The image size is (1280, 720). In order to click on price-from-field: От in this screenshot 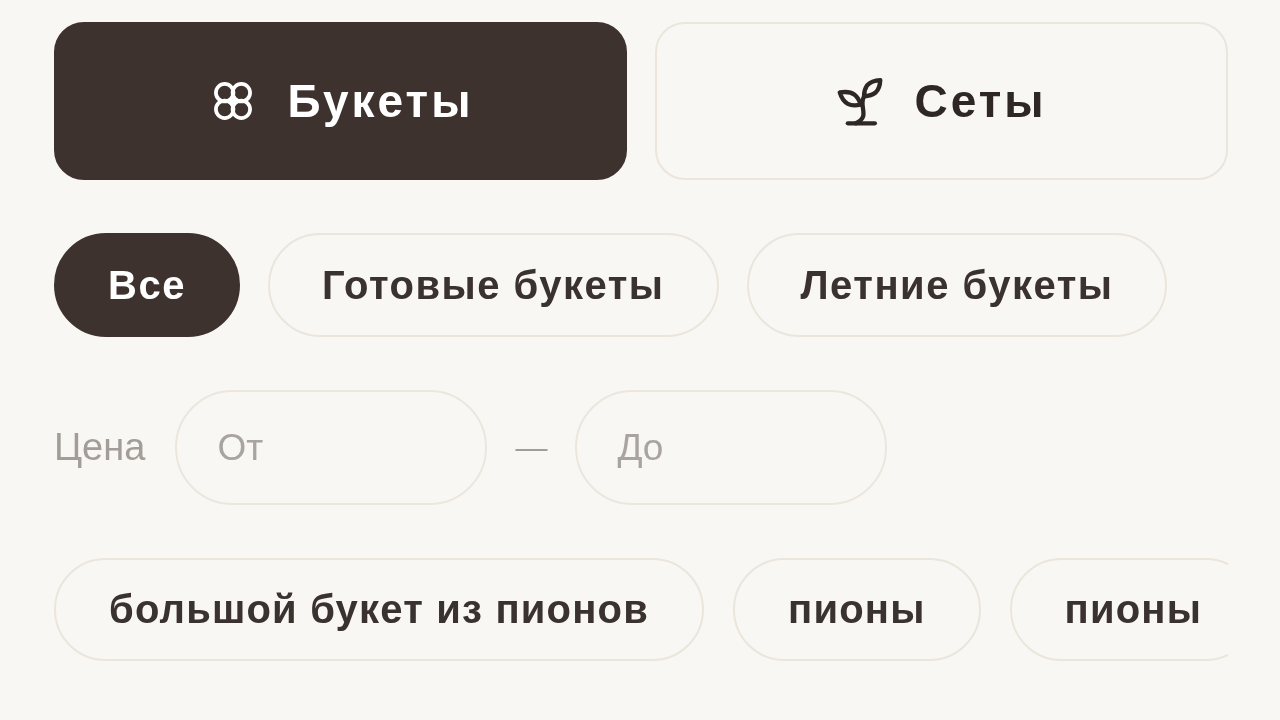, I will do `click(331, 447)`.